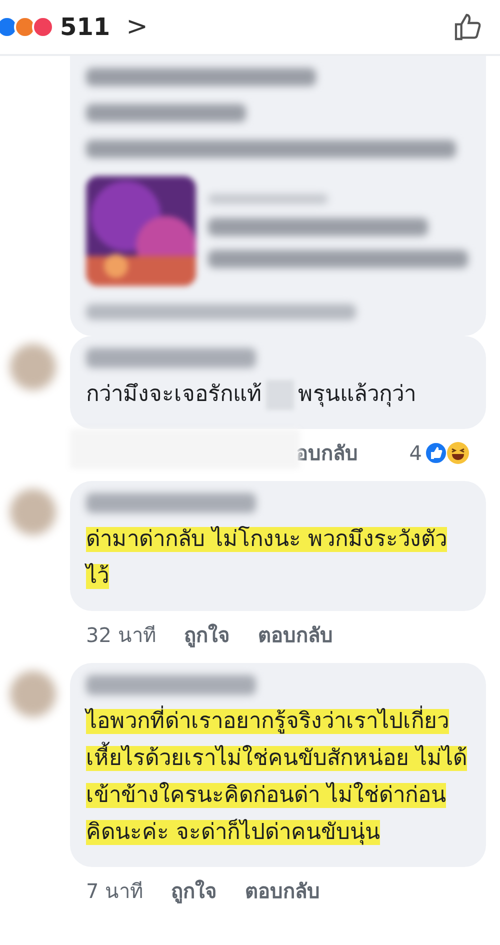 The width and height of the screenshot is (500, 945). What do you see at coordinates (115, 891) in the screenshot?
I see `comment-time: 7 นาที` at bounding box center [115, 891].